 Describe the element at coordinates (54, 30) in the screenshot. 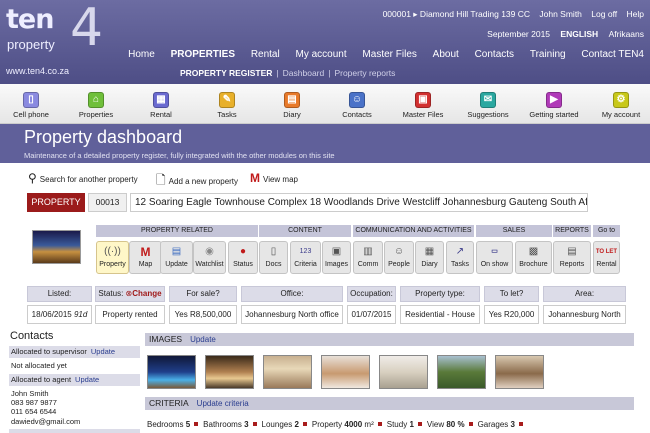

I see `ten4-logo: ten 4 property` at that location.